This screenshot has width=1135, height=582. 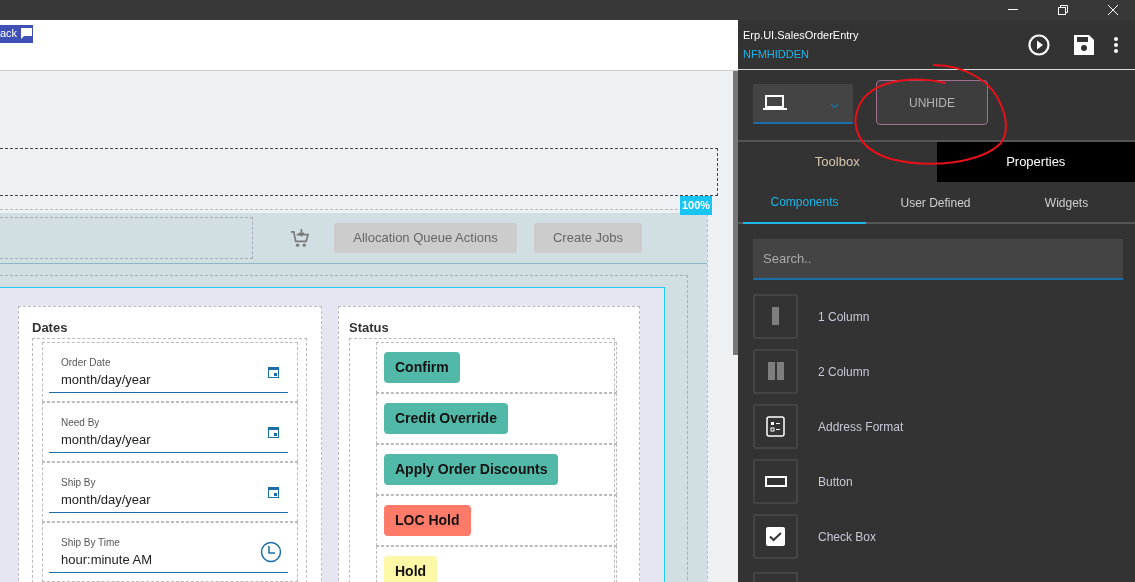 I want to click on status-button: Apply Order Discounts, so click(x=471, y=469).